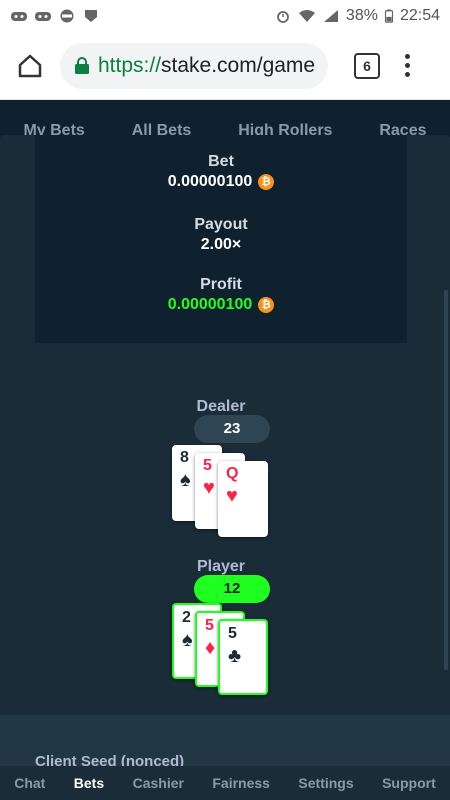 The image size is (450, 800). What do you see at coordinates (210, 304) in the screenshot?
I see `profit-amount: 0.00000100` at bounding box center [210, 304].